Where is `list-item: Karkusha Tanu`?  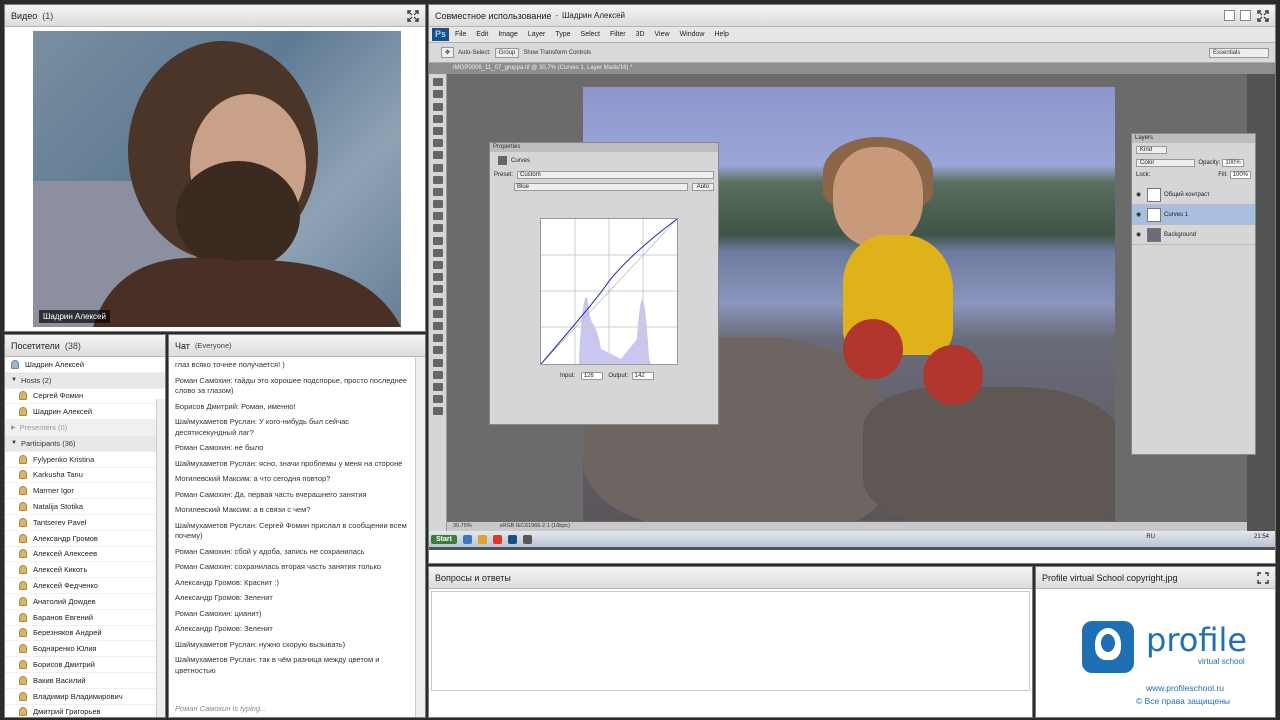
list-item: Karkusha Tanu is located at coordinates (85, 476).